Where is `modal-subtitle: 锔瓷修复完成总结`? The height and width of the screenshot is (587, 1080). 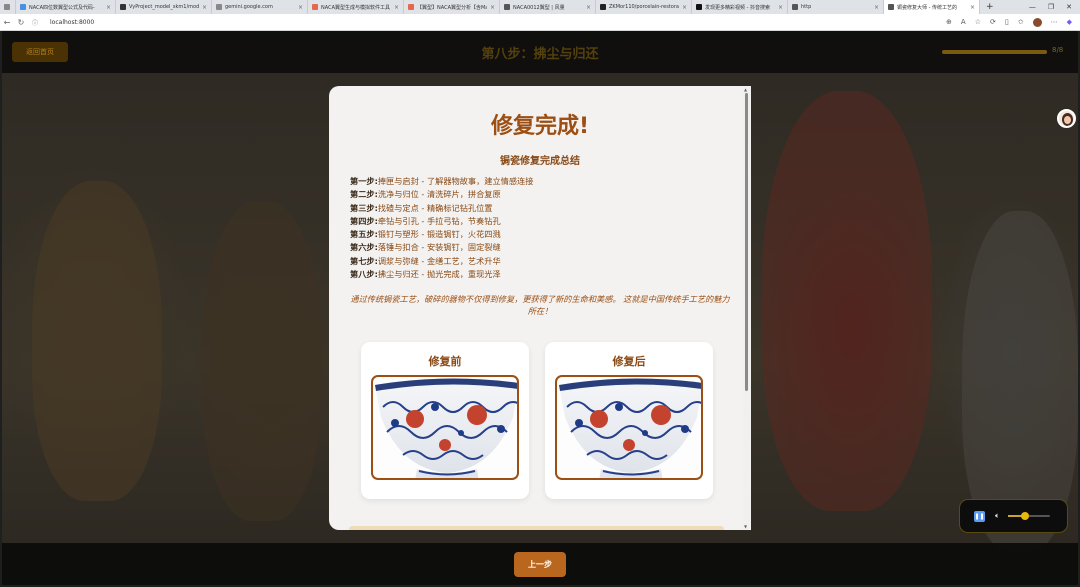 modal-subtitle: 锔瓷修复完成总结 is located at coordinates (540, 161).